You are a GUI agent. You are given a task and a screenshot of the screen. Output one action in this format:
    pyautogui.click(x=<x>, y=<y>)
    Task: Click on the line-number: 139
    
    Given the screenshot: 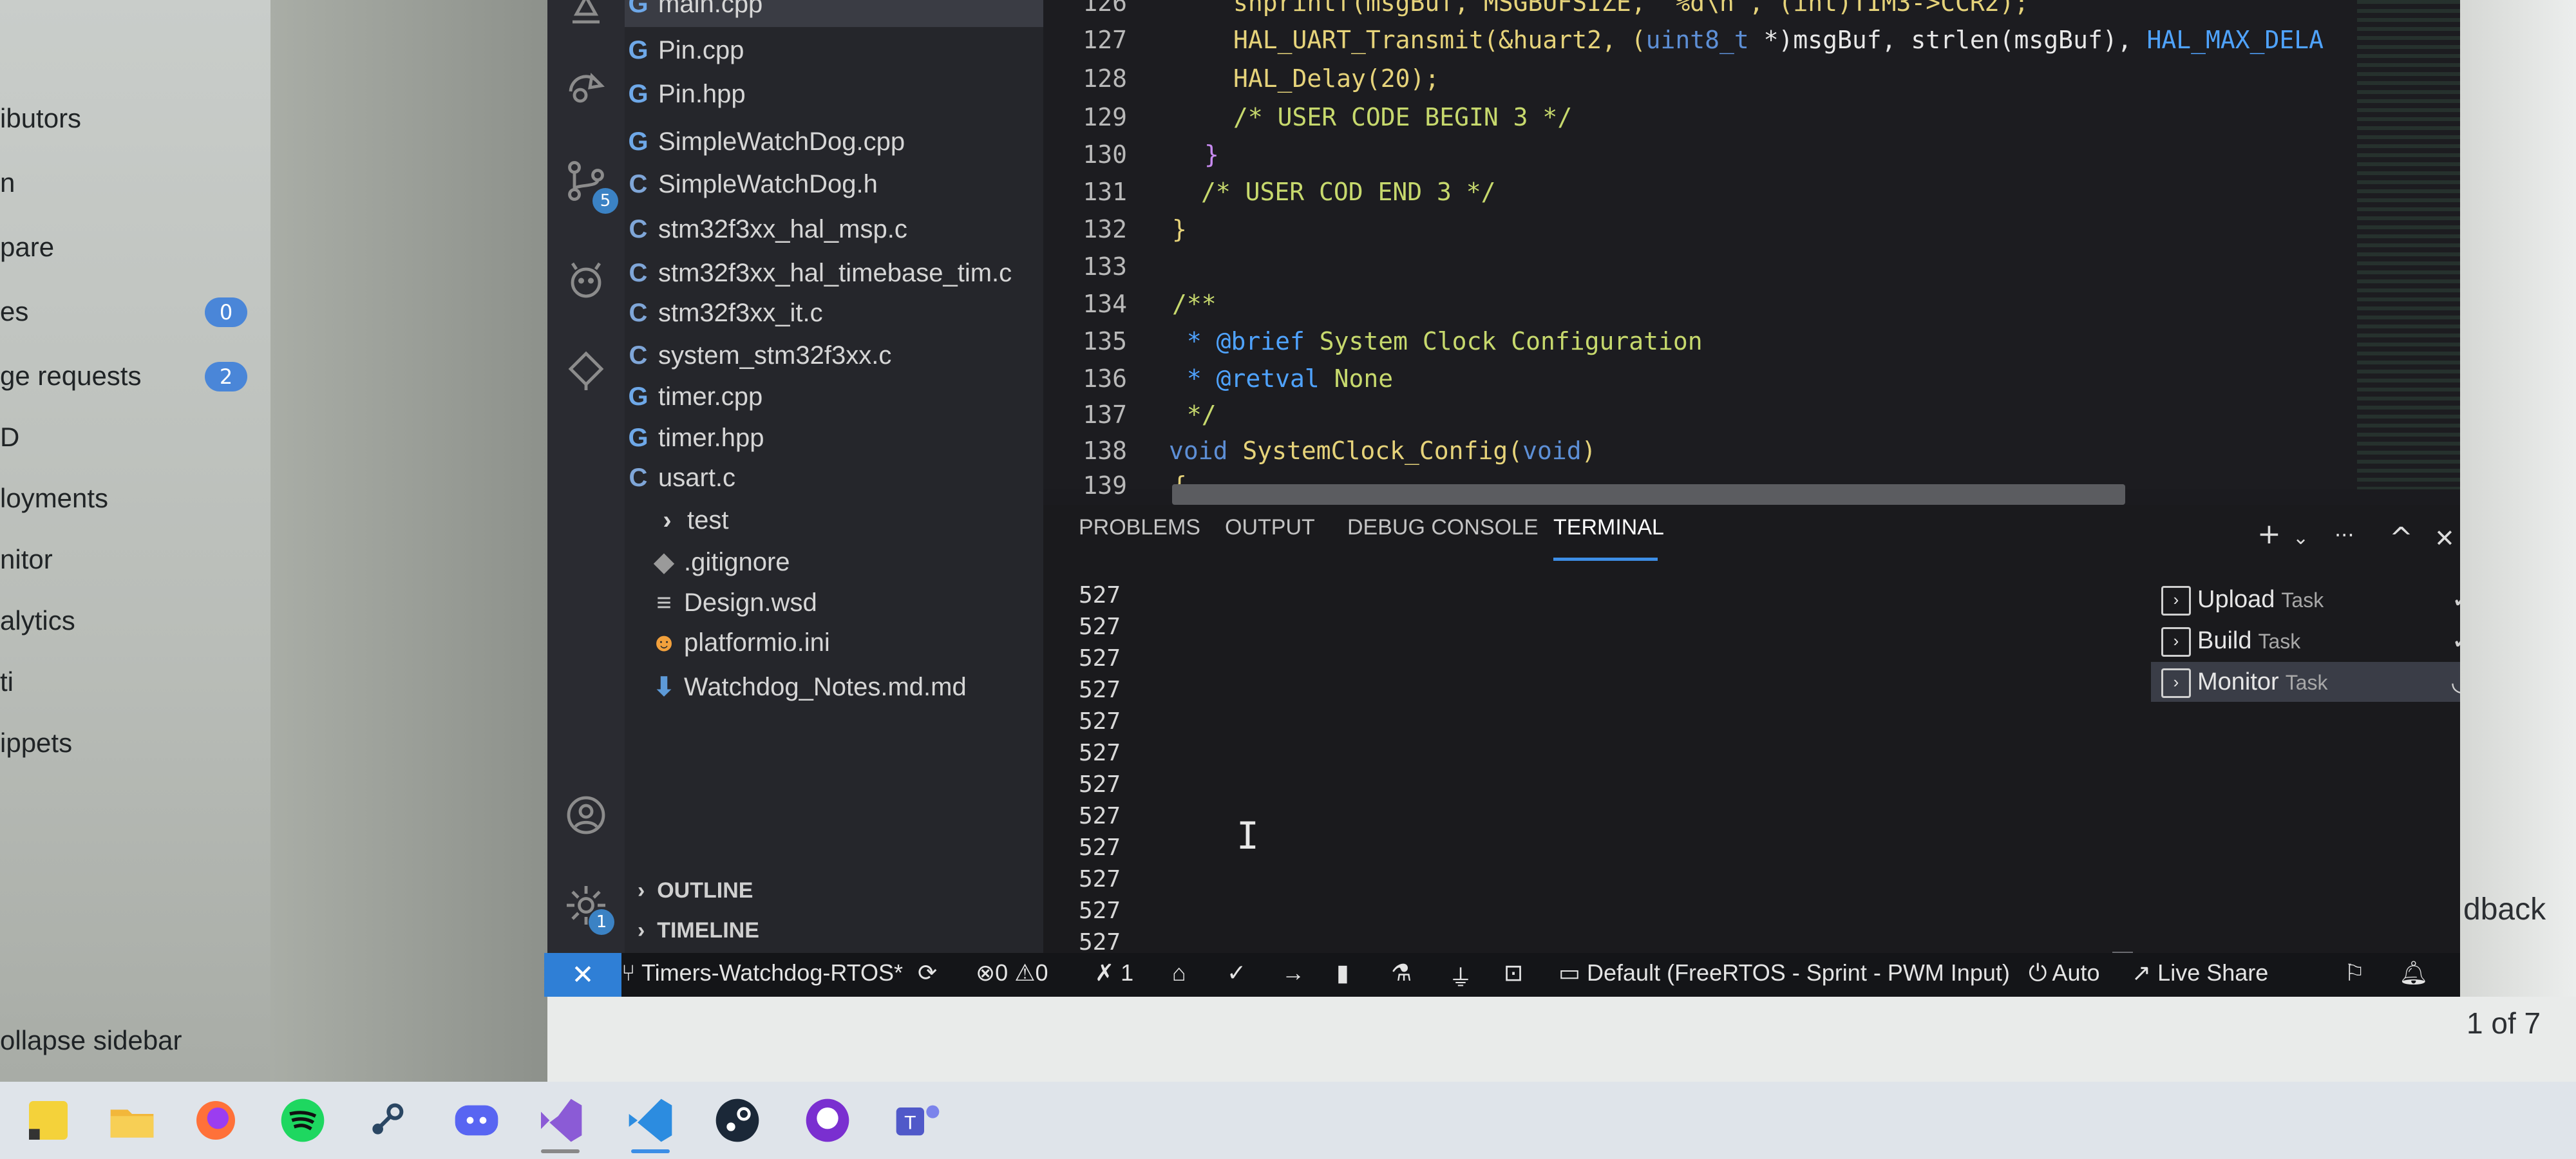 What is the action you would take?
    pyautogui.click(x=1105, y=485)
    